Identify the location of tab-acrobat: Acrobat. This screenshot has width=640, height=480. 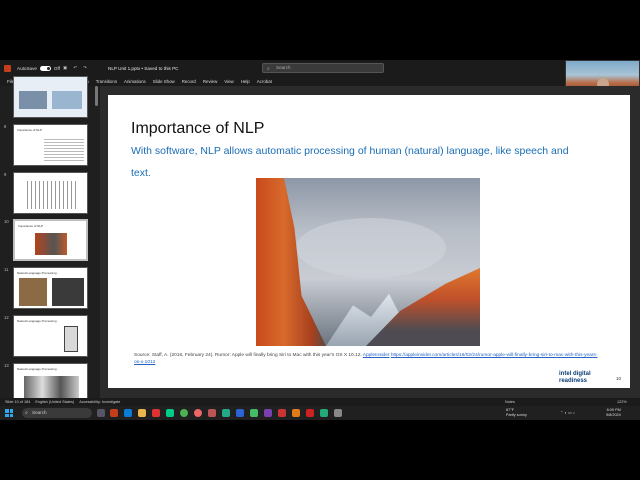
(264, 81).